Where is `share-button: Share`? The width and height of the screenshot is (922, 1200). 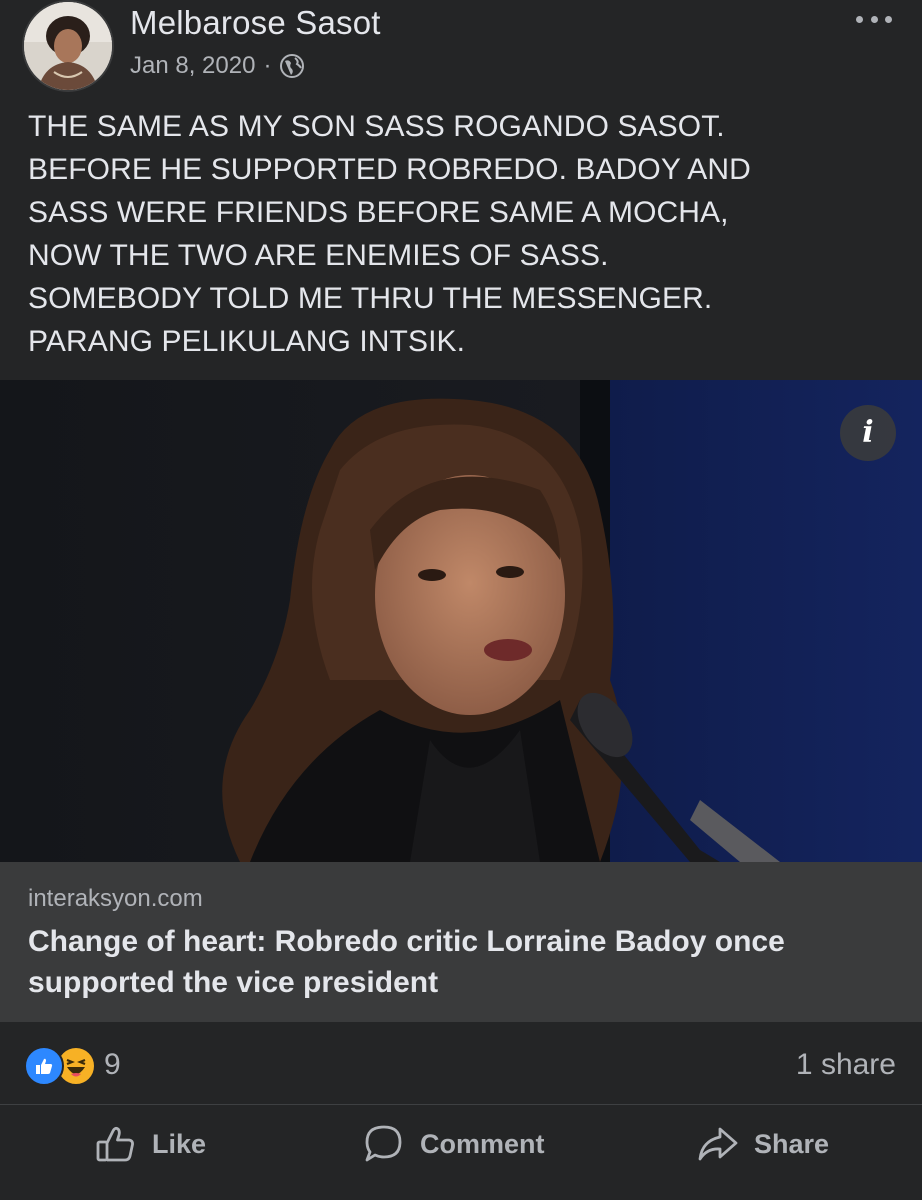 share-button: Share is located at coordinates (762, 1144).